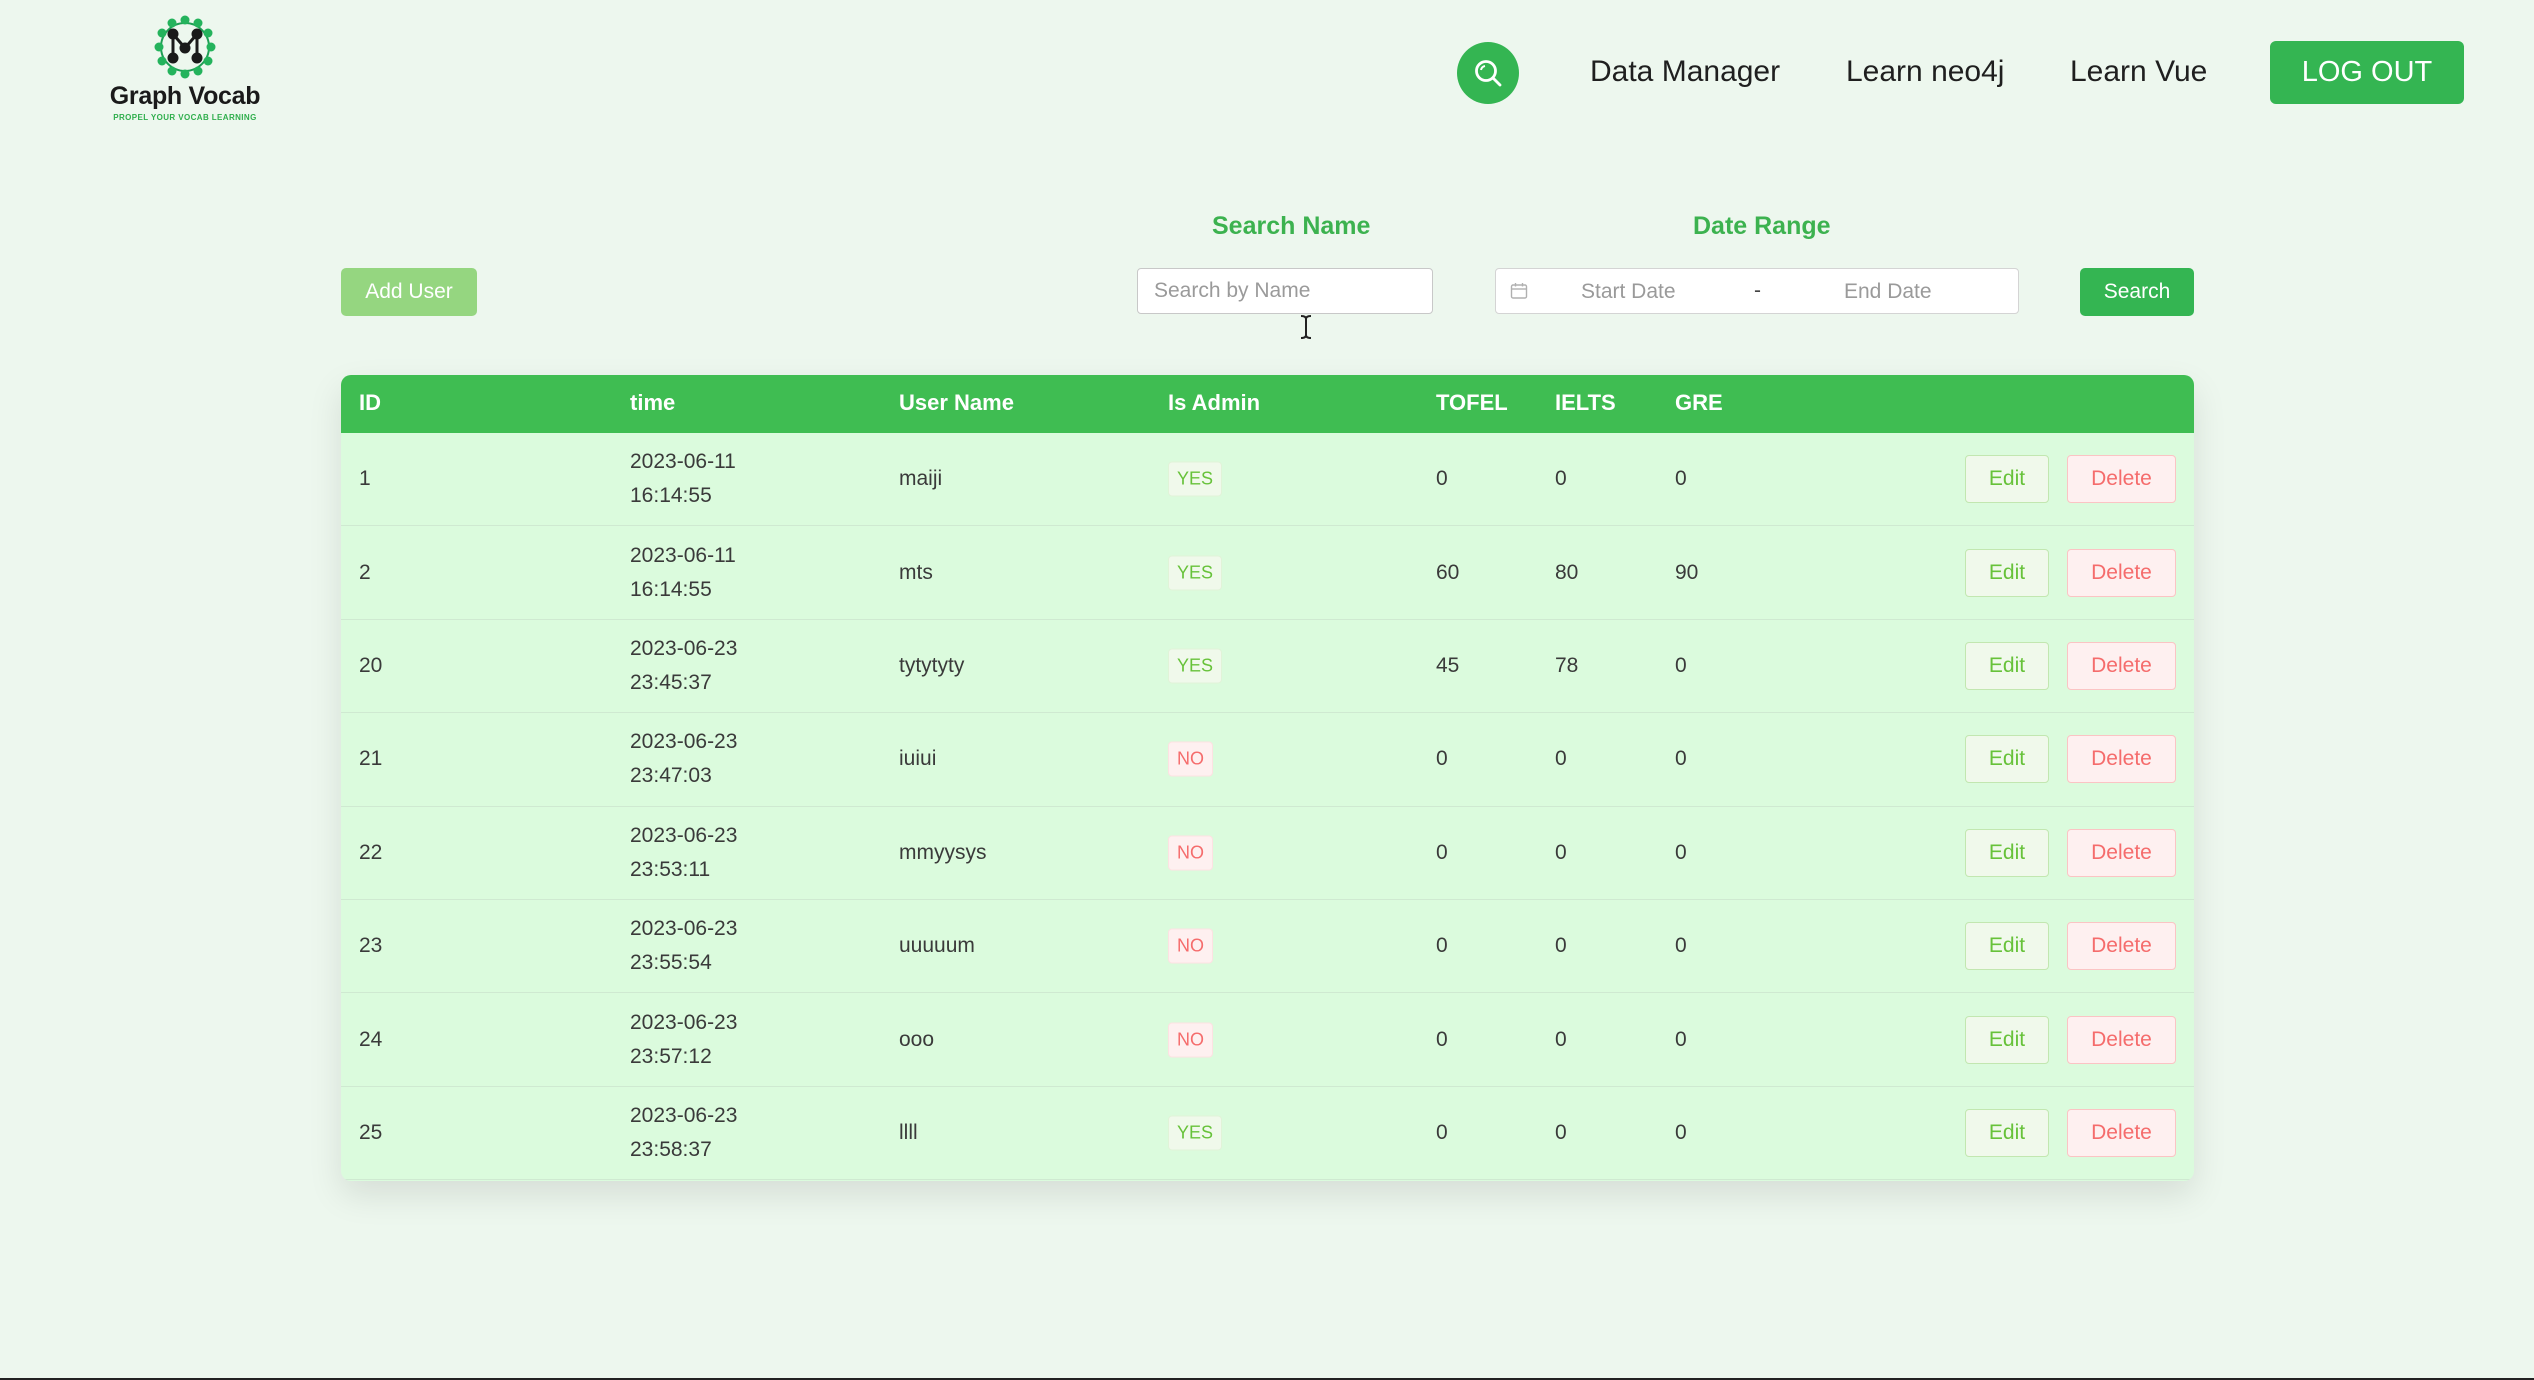  What do you see at coordinates (1214, 402) in the screenshot?
I see `col-is-admin: Is Admin` at bounding box center [1214, 402].